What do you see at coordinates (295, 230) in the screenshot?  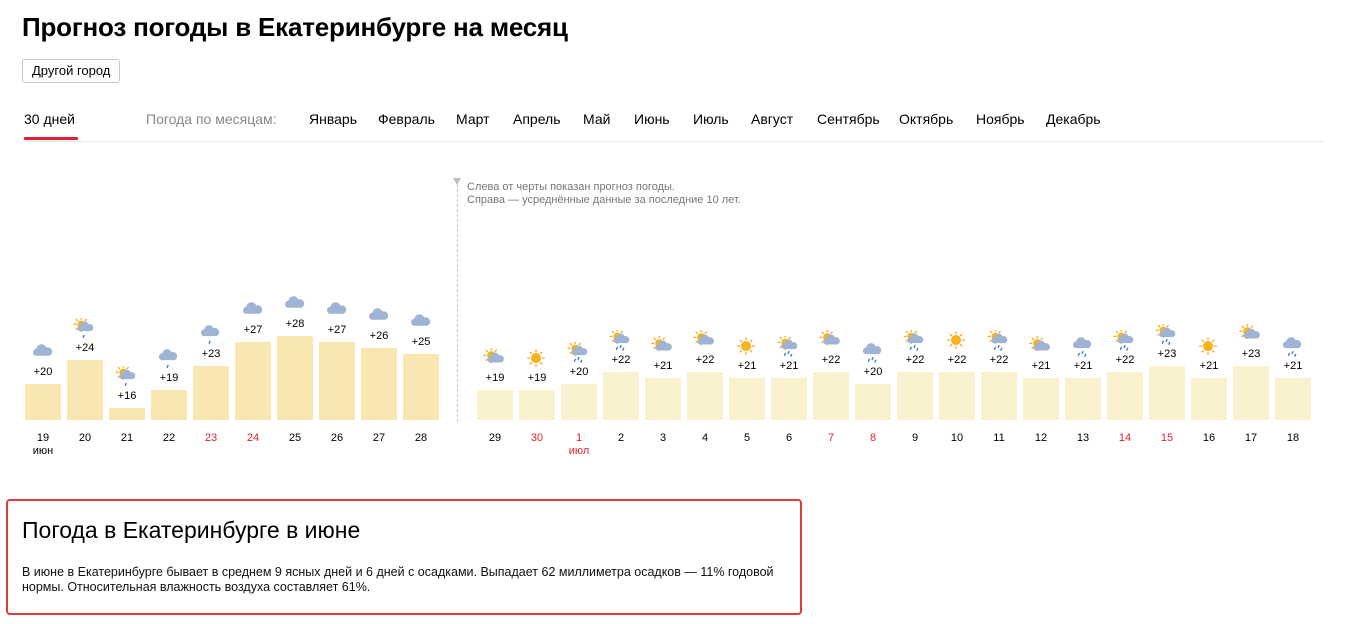 I see `day-column: +28 25` at bounding box center [295, 230].